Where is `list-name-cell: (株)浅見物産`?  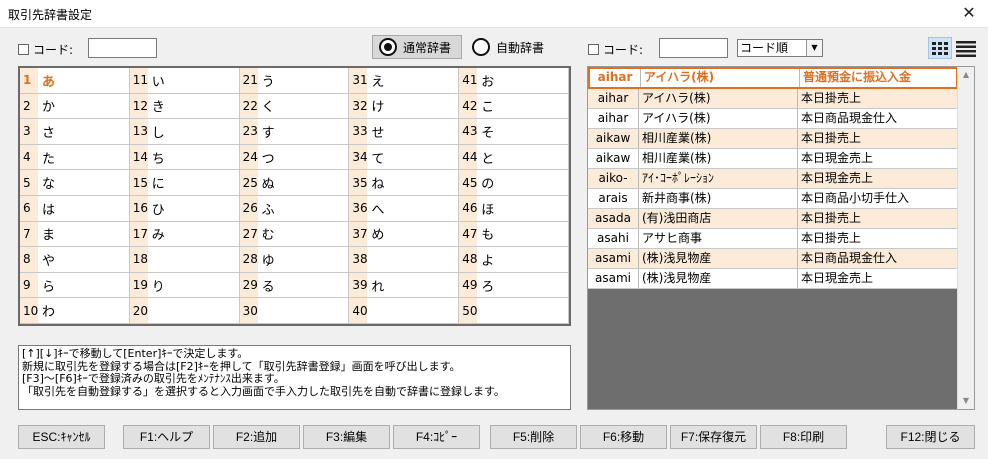
list-name-cell: (株)浅見物産 is located at coordinates (718, 278).